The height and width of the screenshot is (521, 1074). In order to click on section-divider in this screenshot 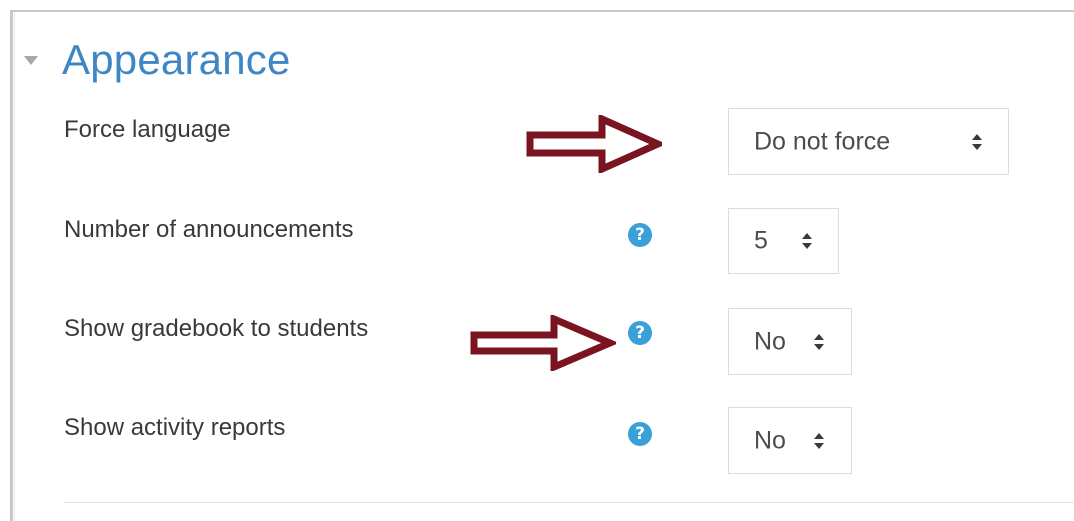, I will do `click(569, 502)`.